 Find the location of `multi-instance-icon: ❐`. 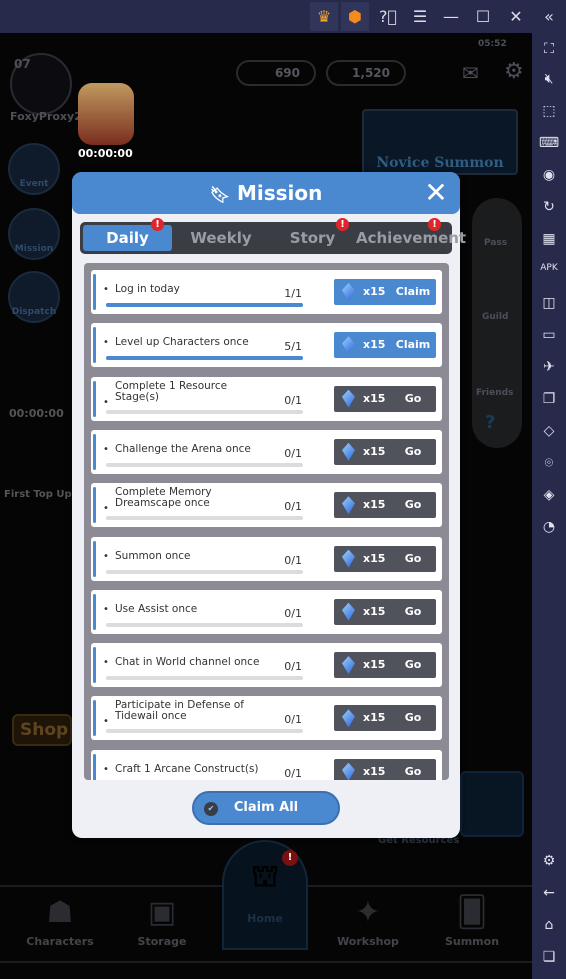

multi-instance-icon: ❐ is located at coordinates (549, 399).